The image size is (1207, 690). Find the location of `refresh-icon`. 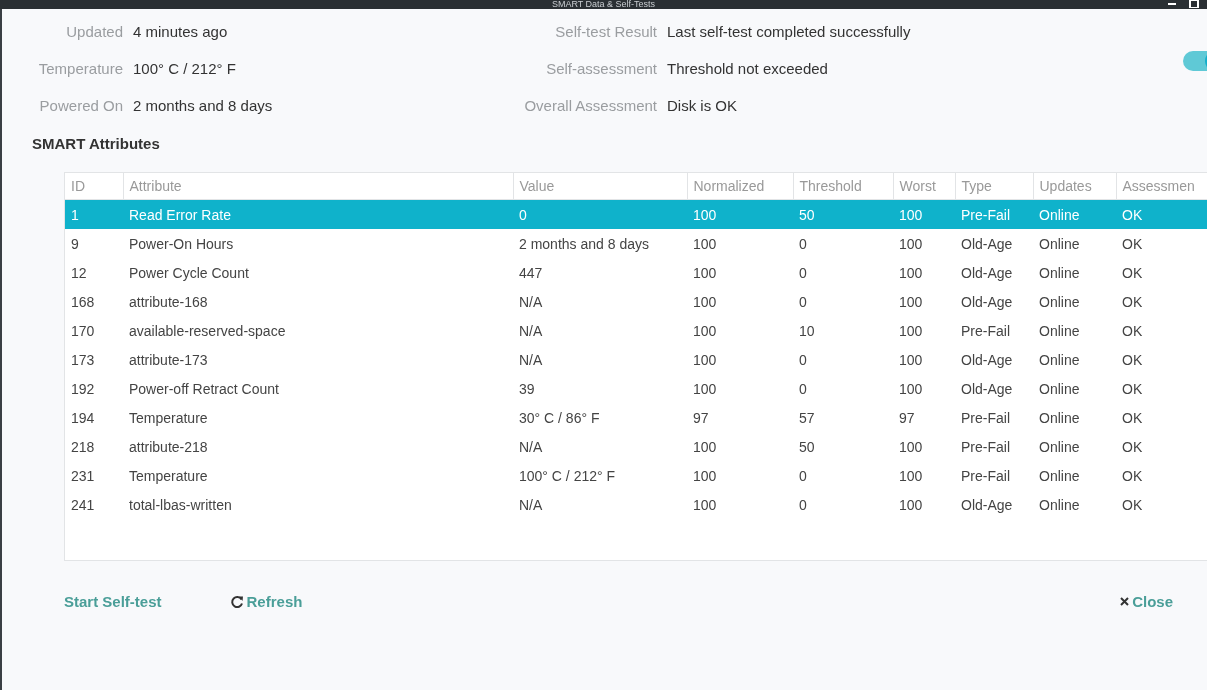

refresh-icon is located at coordinates (236, 601).